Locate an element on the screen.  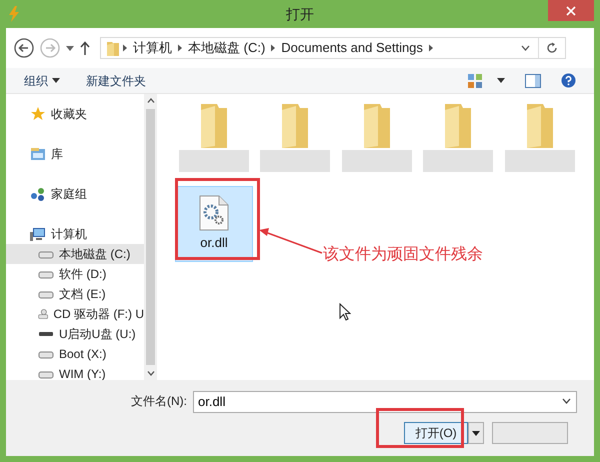
split-dropdown-button is located at coordinates (476, 433).